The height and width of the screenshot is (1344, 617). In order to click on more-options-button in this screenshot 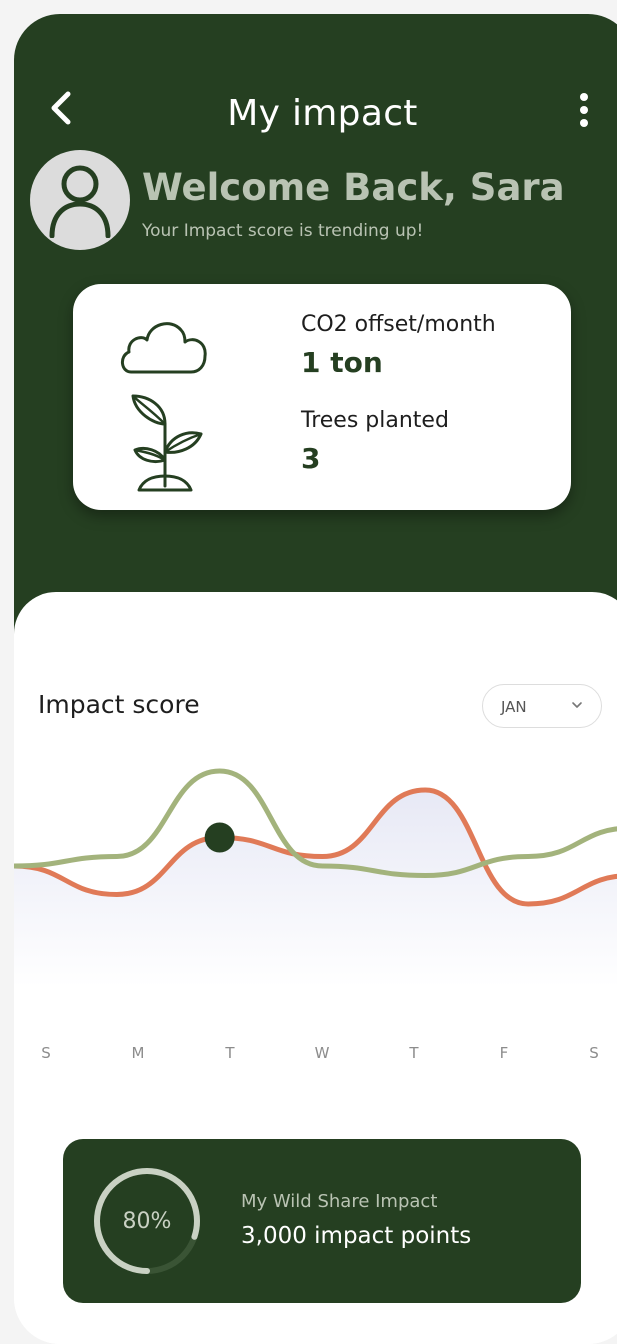, I will do `click(584, 110)`.